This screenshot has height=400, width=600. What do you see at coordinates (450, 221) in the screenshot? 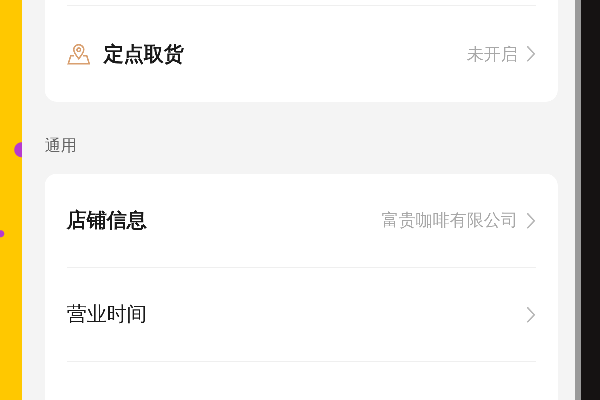
I see `row-value: 富贵咖啡有限公司` at bounding box center [450, 221].